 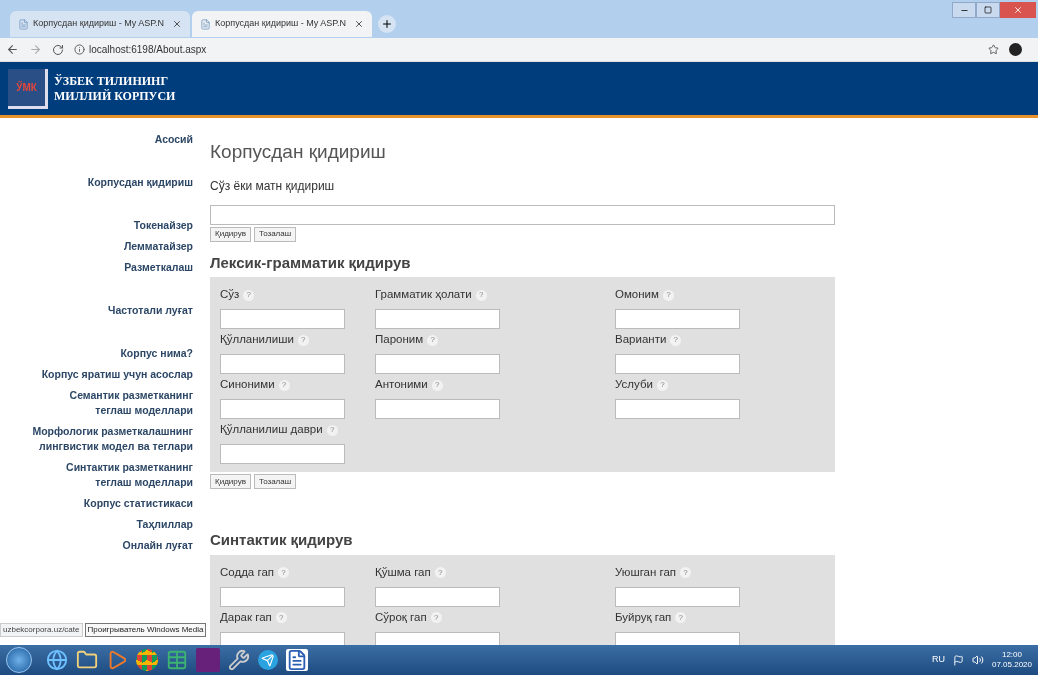 What do you see at coordinates (964, 10) in the screenshot?
I see `minimize-button` at bounding box center [964, 10].